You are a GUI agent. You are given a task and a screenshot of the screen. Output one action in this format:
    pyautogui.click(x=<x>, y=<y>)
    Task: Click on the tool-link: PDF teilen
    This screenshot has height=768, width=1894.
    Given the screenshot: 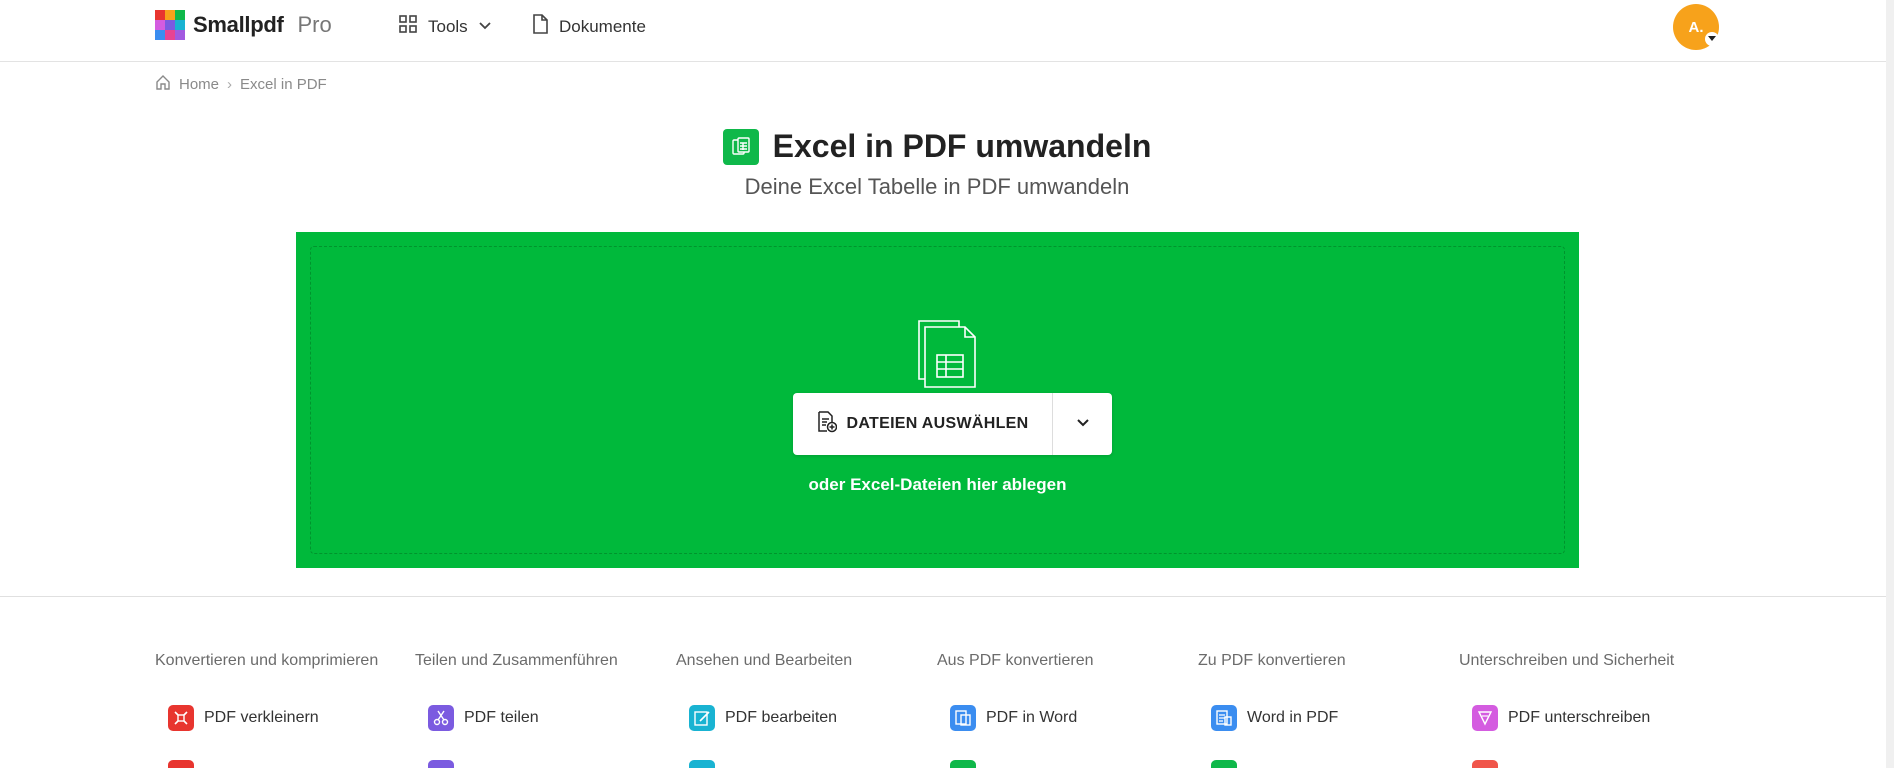 What is the action you would take?
    pyautogui.click(x=483, y=718)
    